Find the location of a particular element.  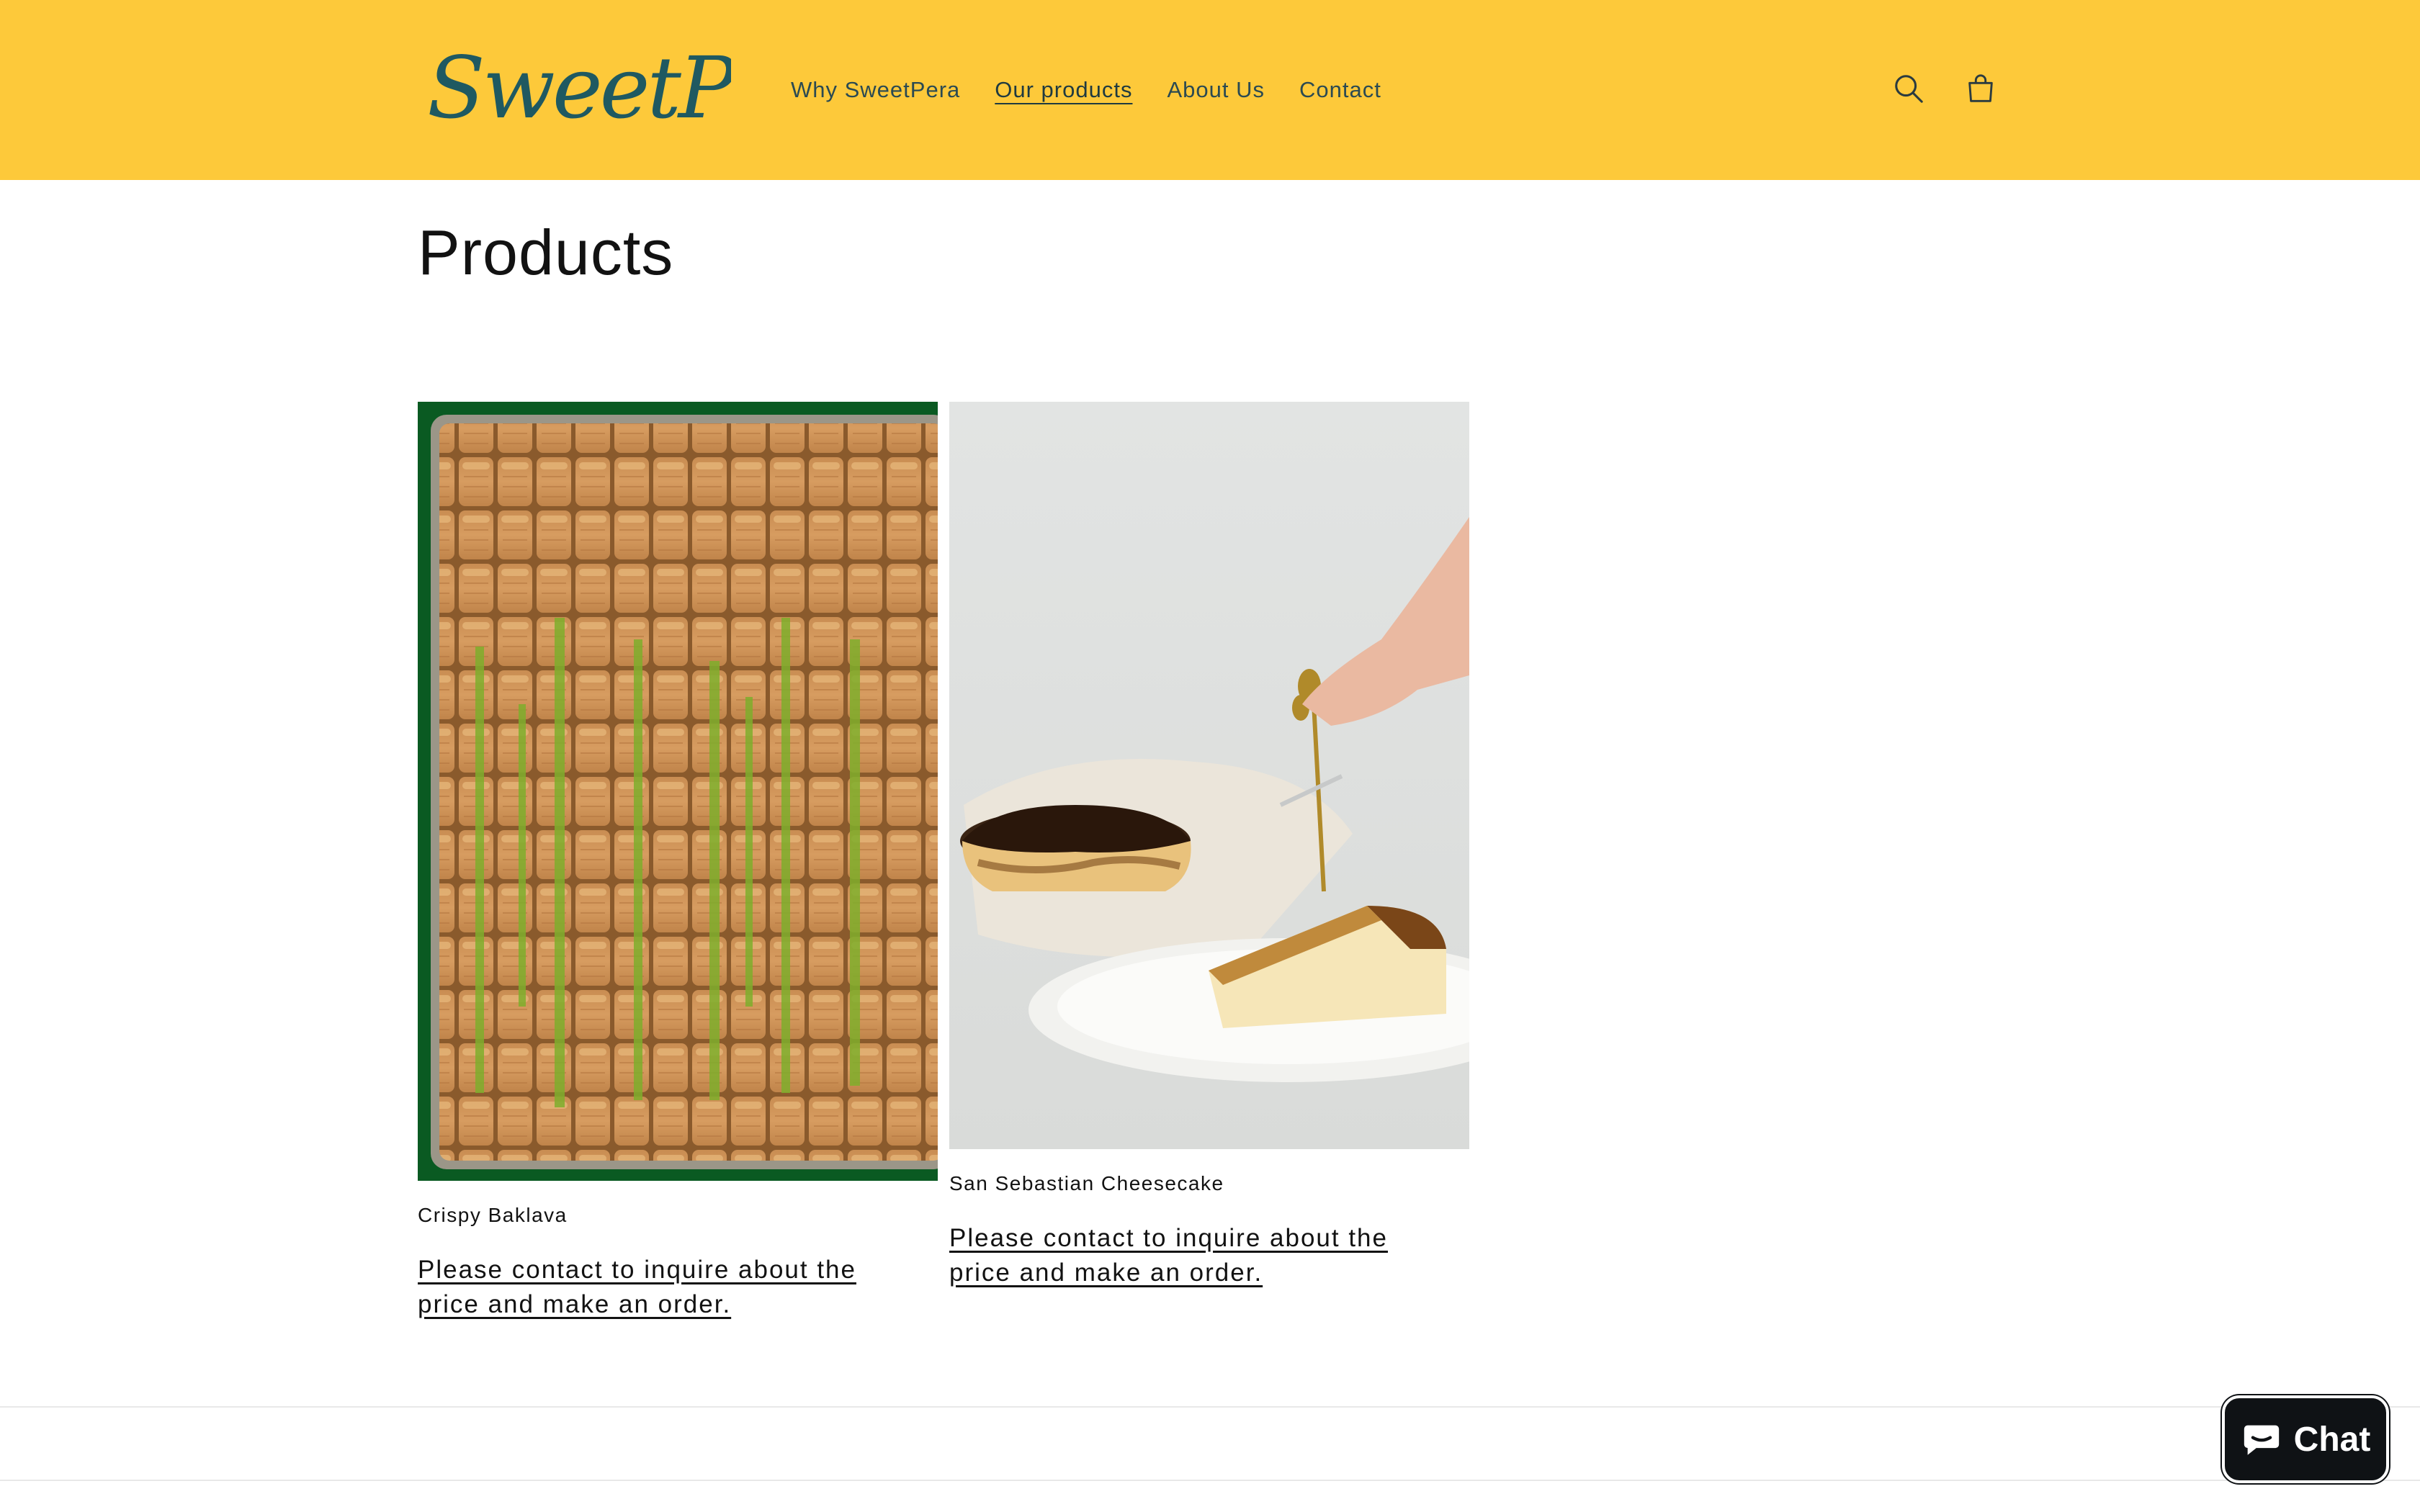

cart-button is located at coordinates (1981, 89).